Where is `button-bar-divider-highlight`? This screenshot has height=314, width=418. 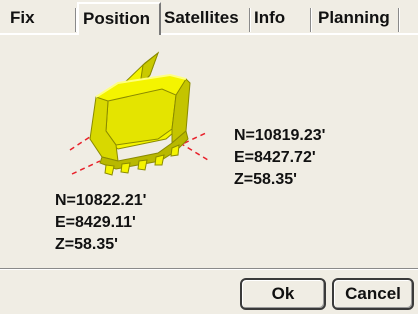 button-bar-divider-highlight is located at coordinates (209, 269).